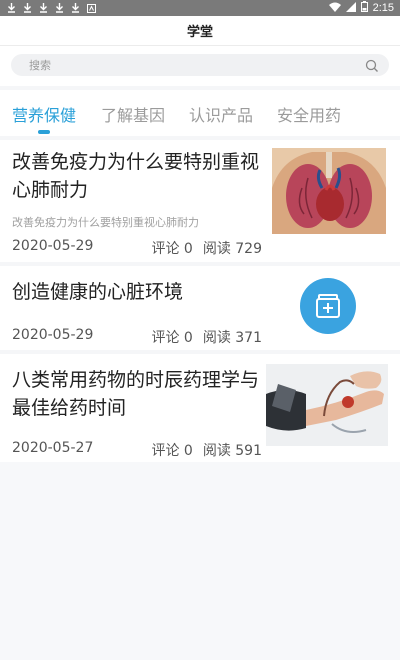 Image resolution: width=400 pixels, height=660 pixels. Describe the element at coordinates (372, 65) in the screenshot. I see `search-icon` at that location.